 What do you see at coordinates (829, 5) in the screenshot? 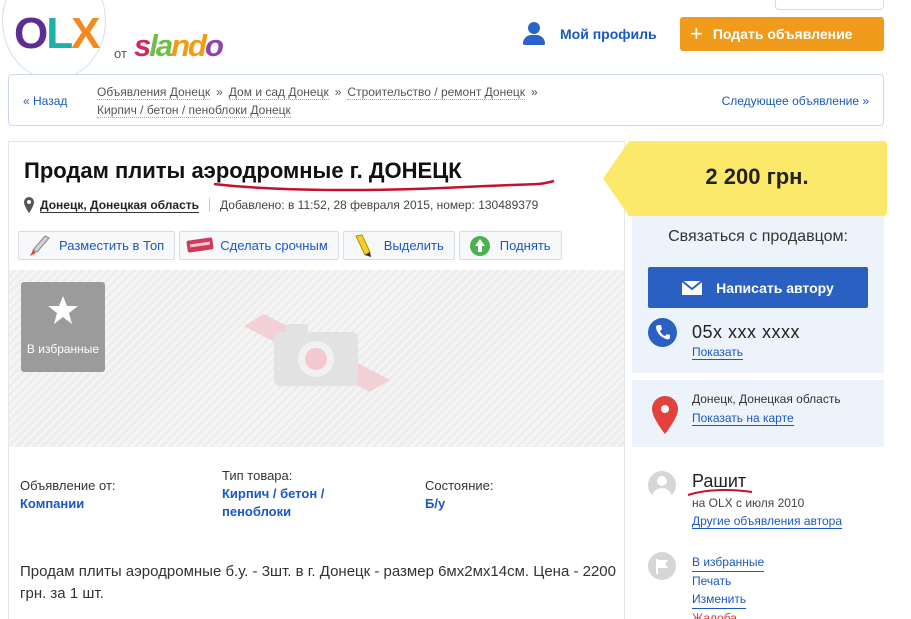
I see `top-right-tab` at bounding box center [829, 5].